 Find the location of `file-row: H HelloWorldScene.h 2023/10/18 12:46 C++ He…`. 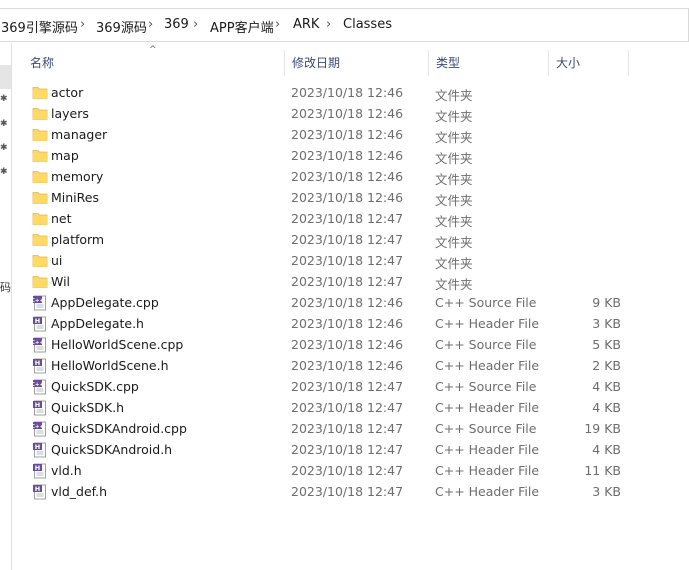

file-row: H HelloWorldScene.h 2023/10/18 12:46 C++ He… is located at coordinates (325, 365).